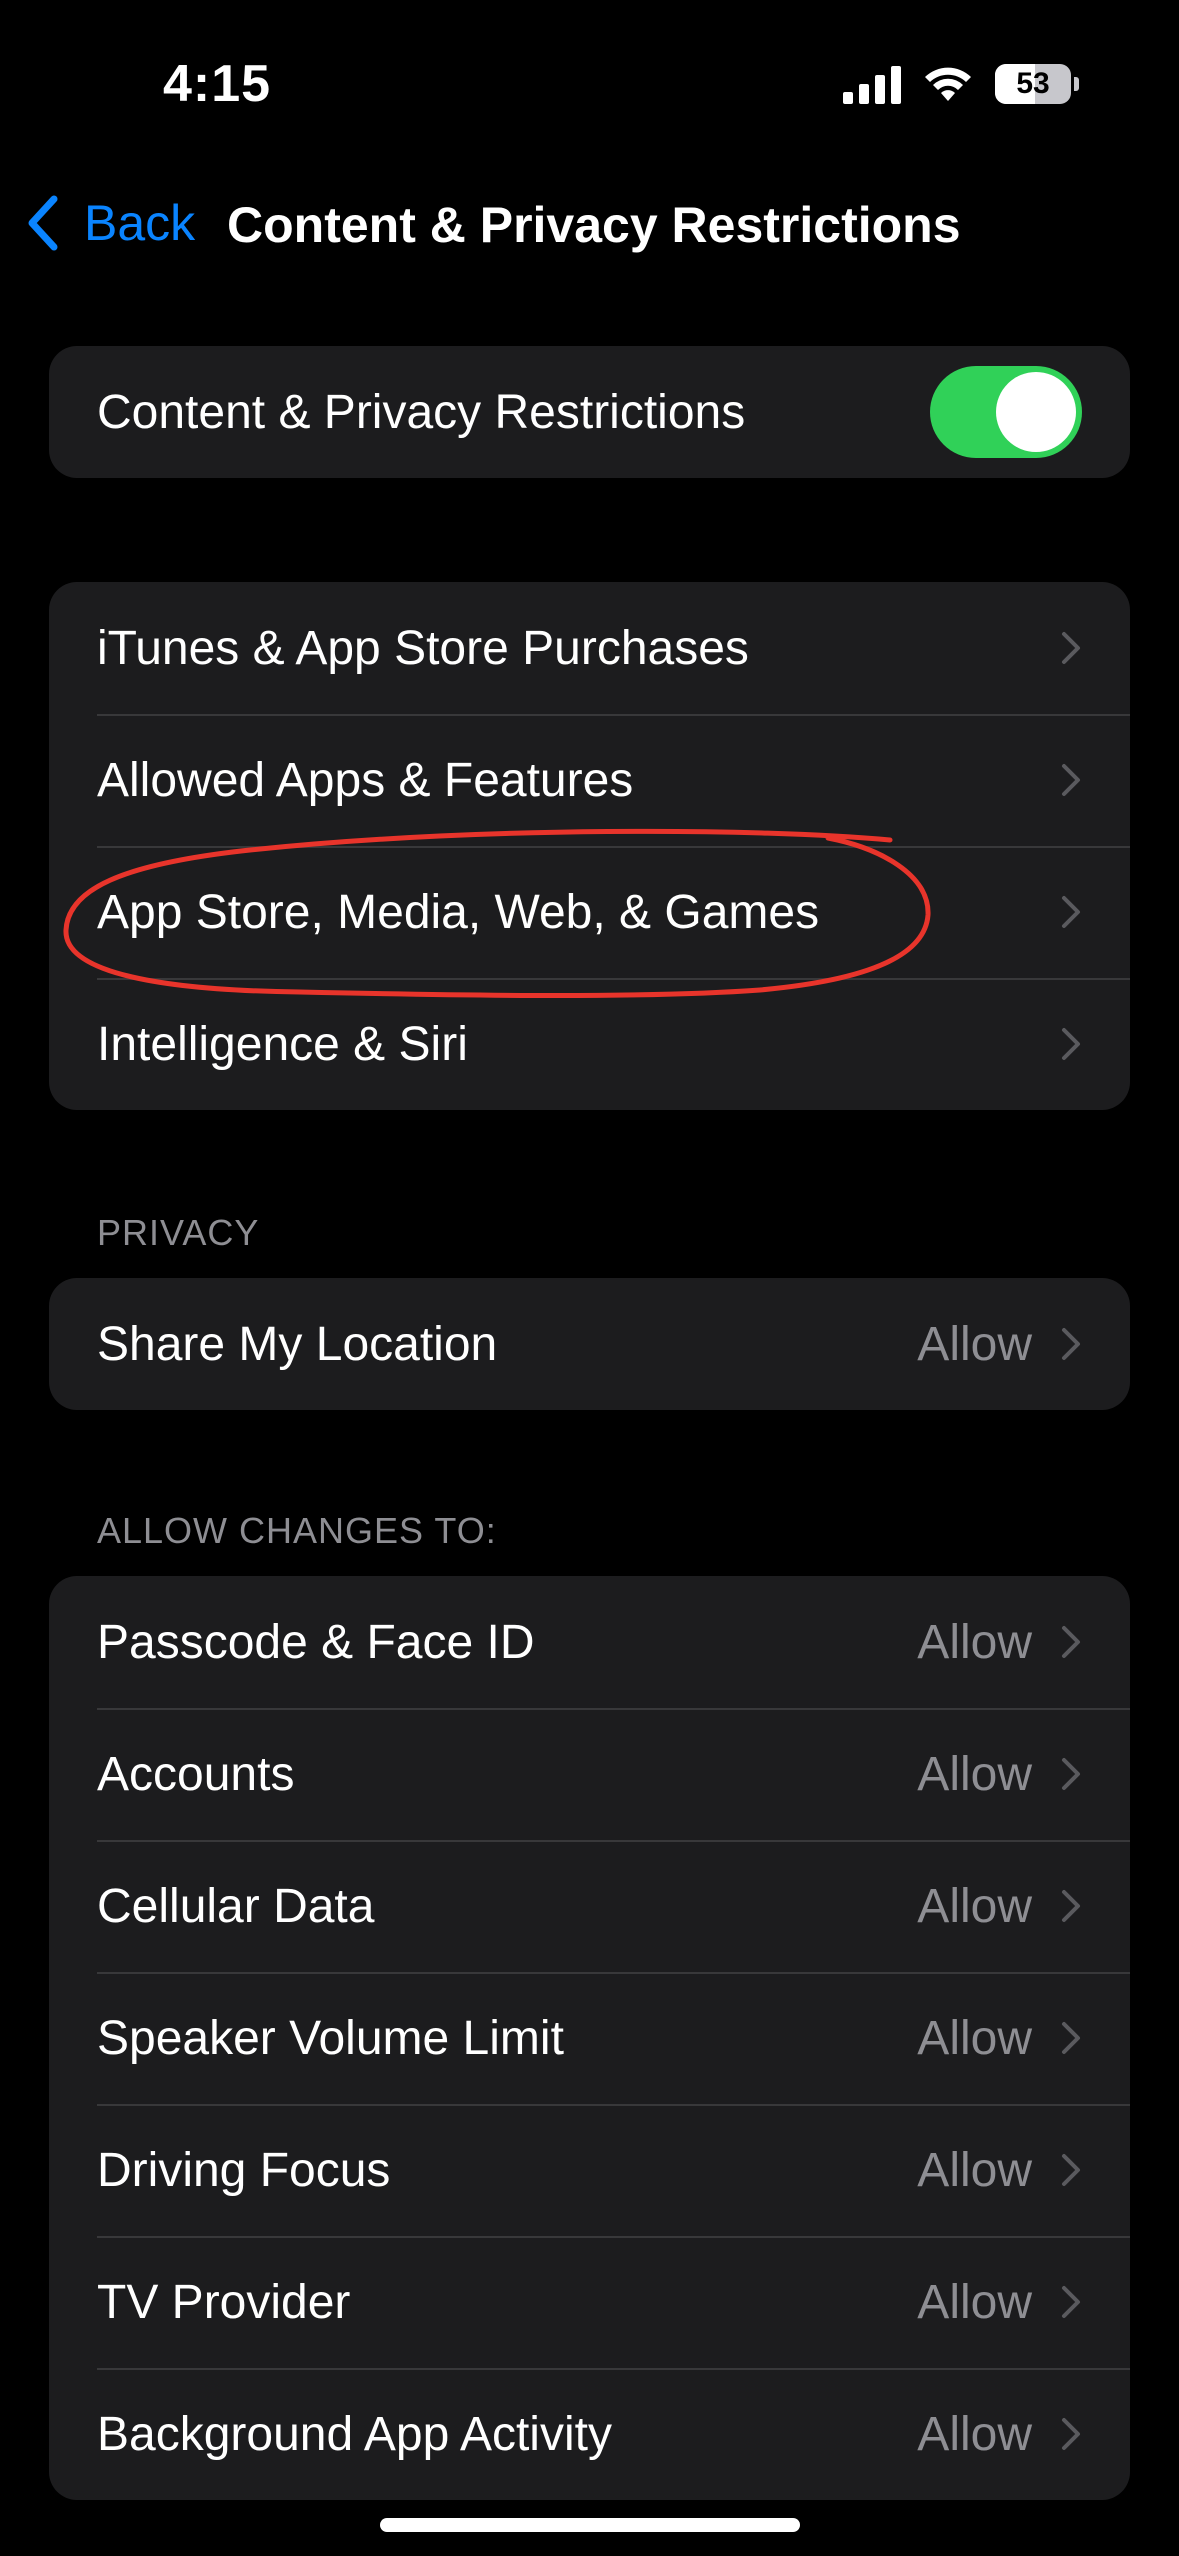 The image size is (1179, 2556). What do you see at coordinates (590, 2525) in the screenshot?
I see `home-indicator` at bounding box center [590, 2525].